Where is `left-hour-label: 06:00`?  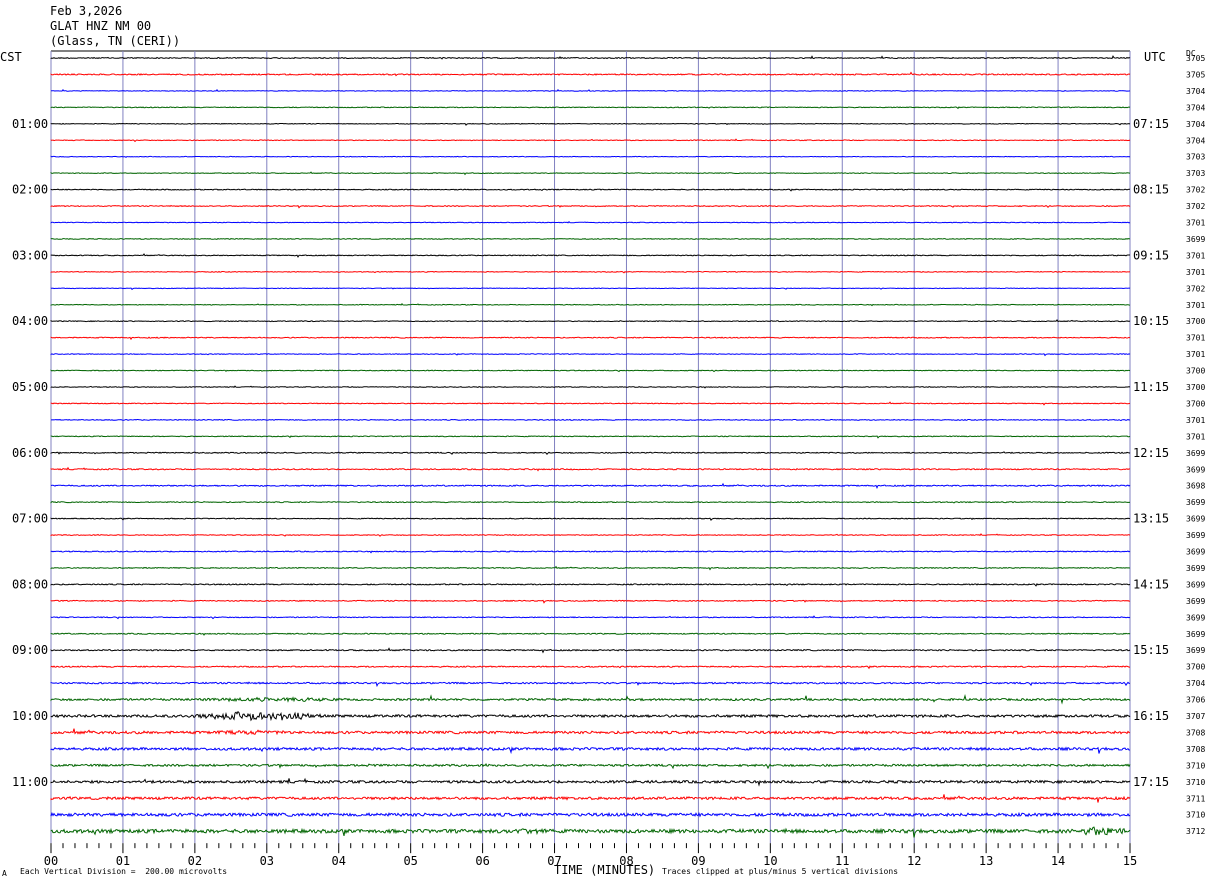
left-hour-label: 06:00 is located at coordinates (30, 453).